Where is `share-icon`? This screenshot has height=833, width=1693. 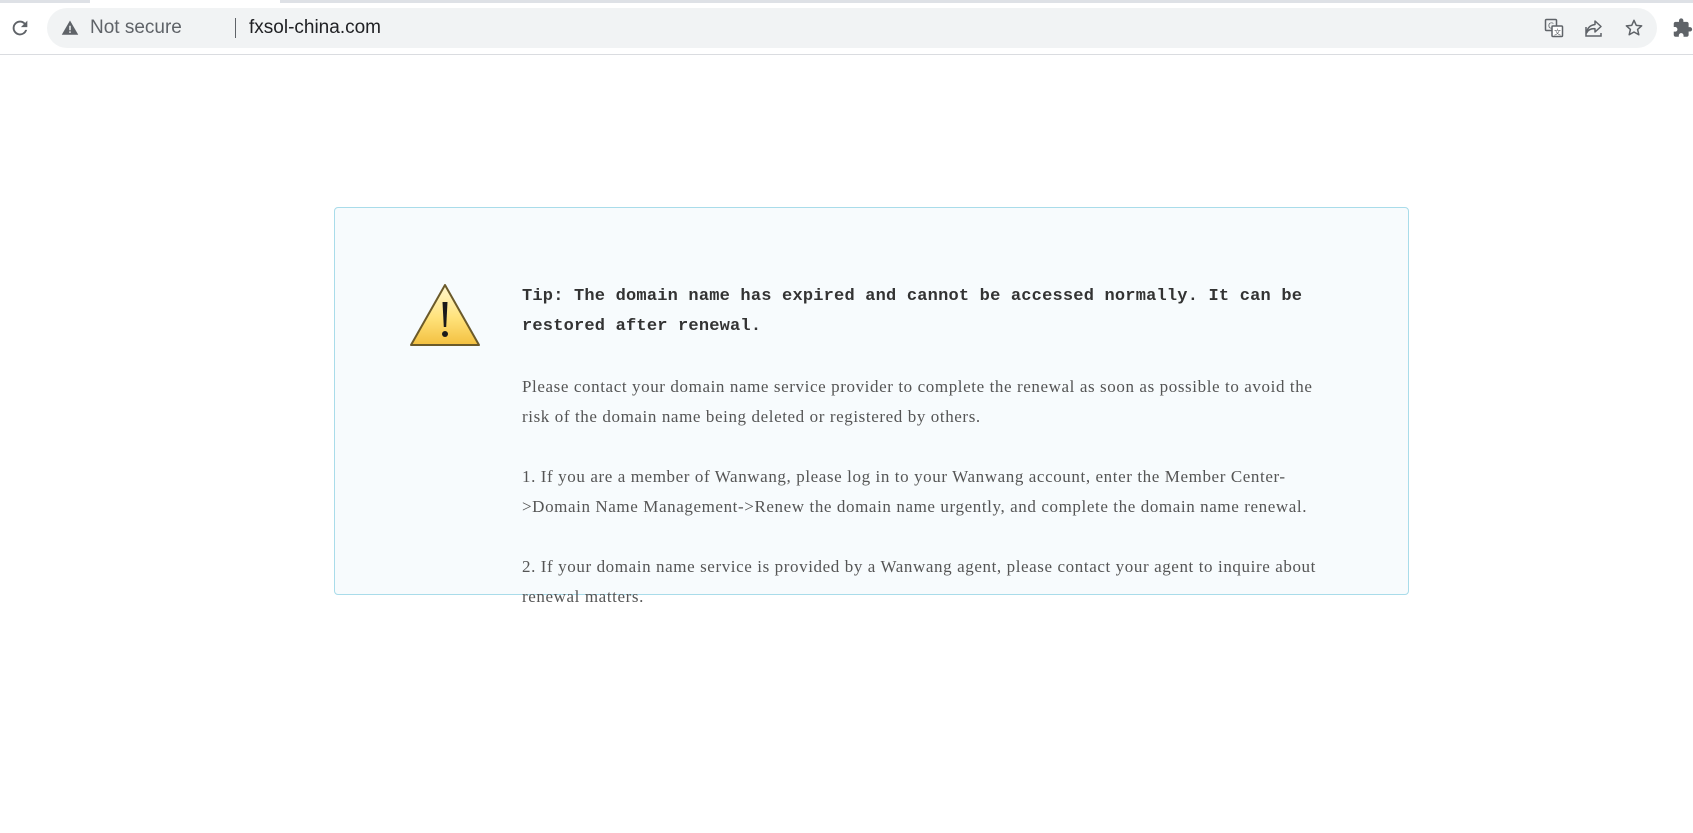 share-icon is located at coordinates (1594, 28).